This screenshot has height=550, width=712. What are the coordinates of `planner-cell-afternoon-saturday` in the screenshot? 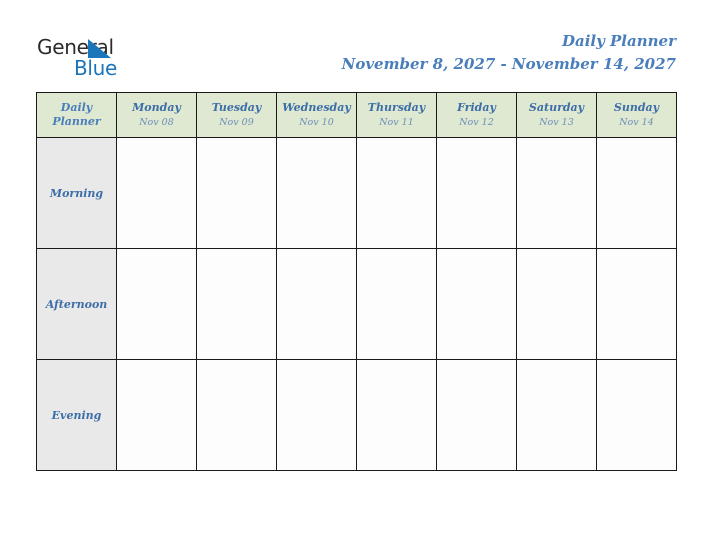 It's located at (556, 304).